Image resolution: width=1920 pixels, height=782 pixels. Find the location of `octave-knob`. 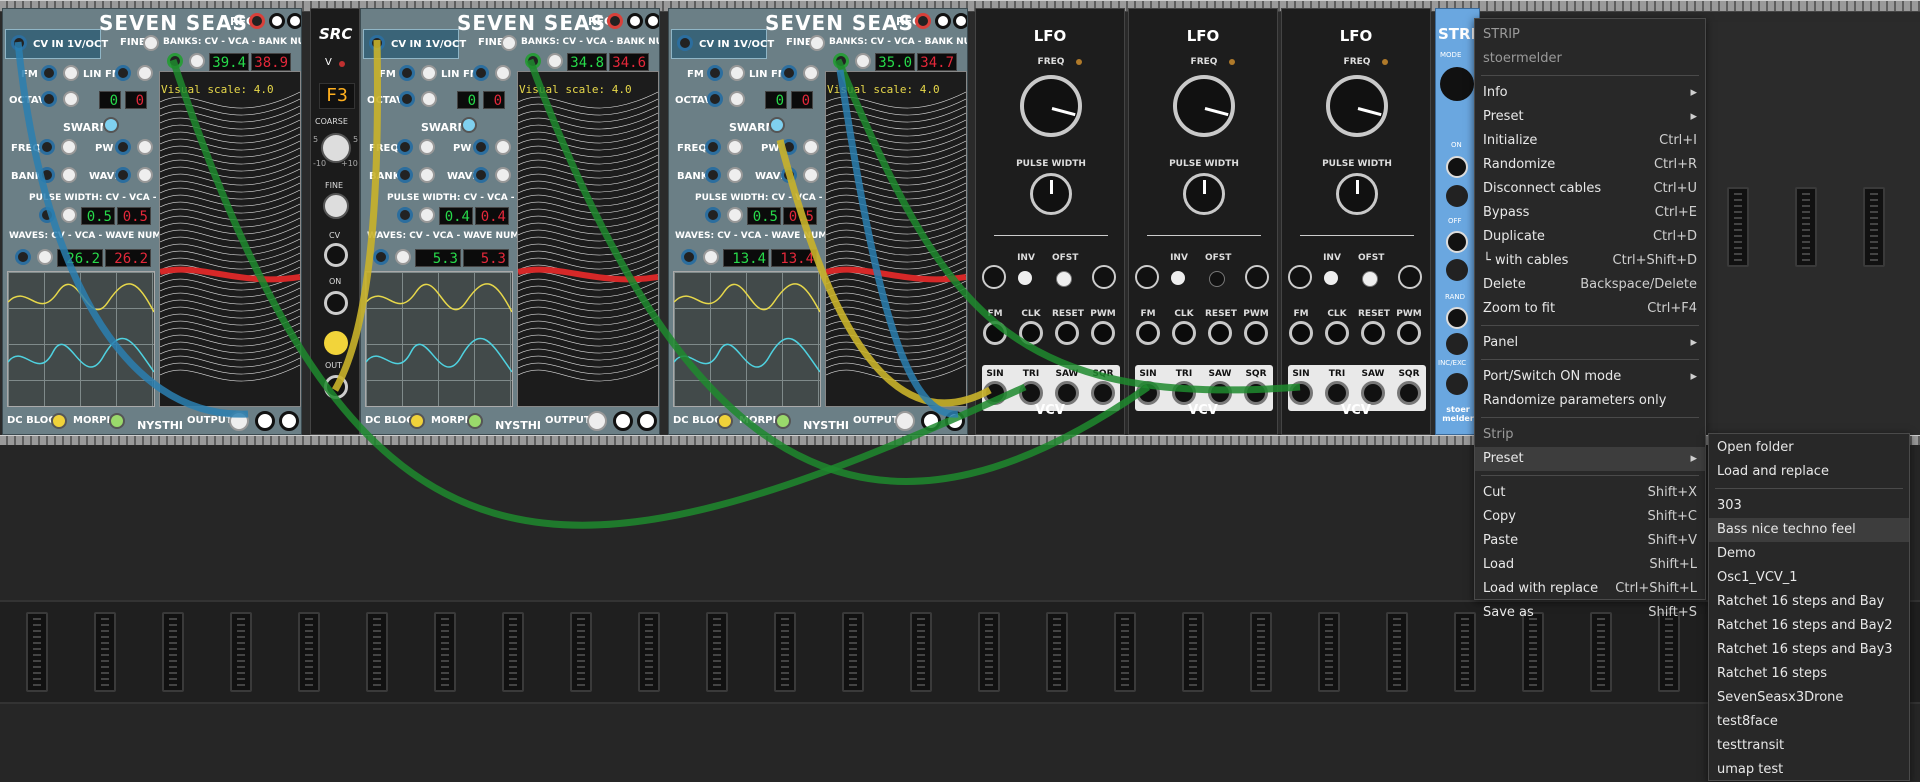

octave-knob is located at coordinates (737, 99).